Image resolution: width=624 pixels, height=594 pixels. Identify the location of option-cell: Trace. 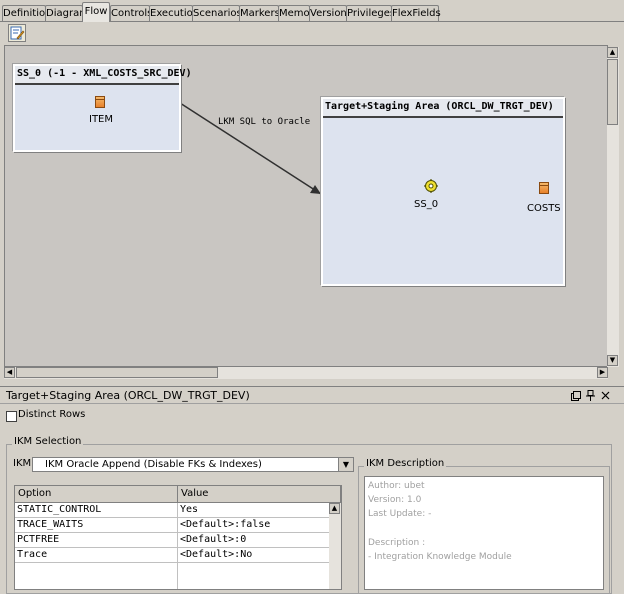
(32, 554).